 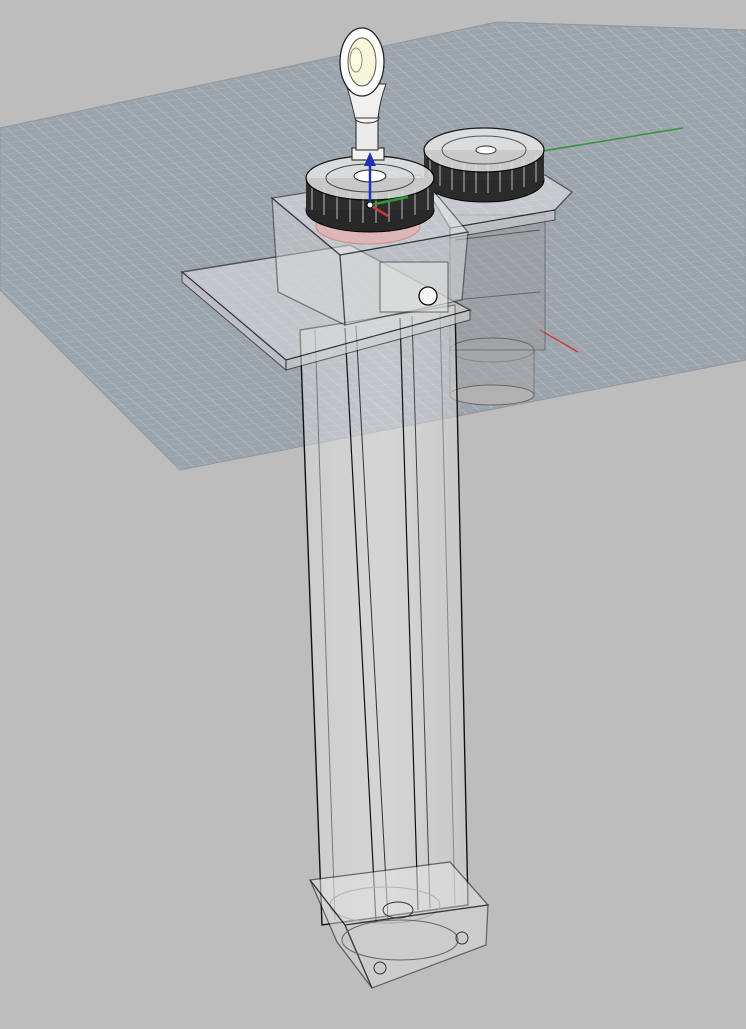 I want to click on column-tube, so click(x=384, y=615).